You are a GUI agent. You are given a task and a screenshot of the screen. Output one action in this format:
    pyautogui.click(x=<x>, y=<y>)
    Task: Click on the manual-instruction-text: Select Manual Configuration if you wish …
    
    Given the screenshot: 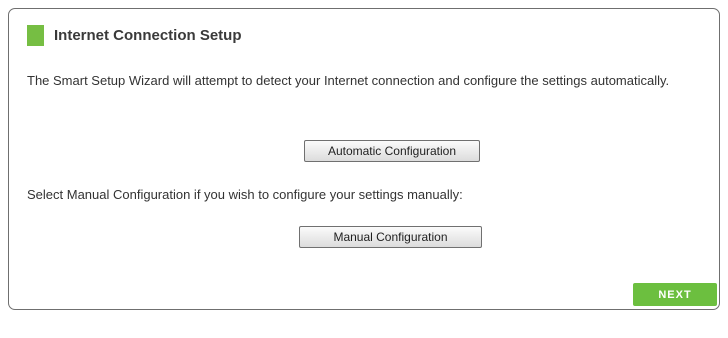 What is the action you would take?
    pyautogui.click(x=245, y=194)
    